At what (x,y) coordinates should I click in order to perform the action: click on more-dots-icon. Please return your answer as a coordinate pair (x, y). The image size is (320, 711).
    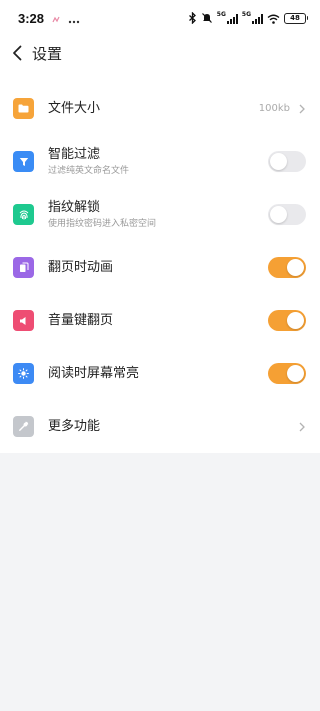
    Looking at the image, I should click on (74, 18).